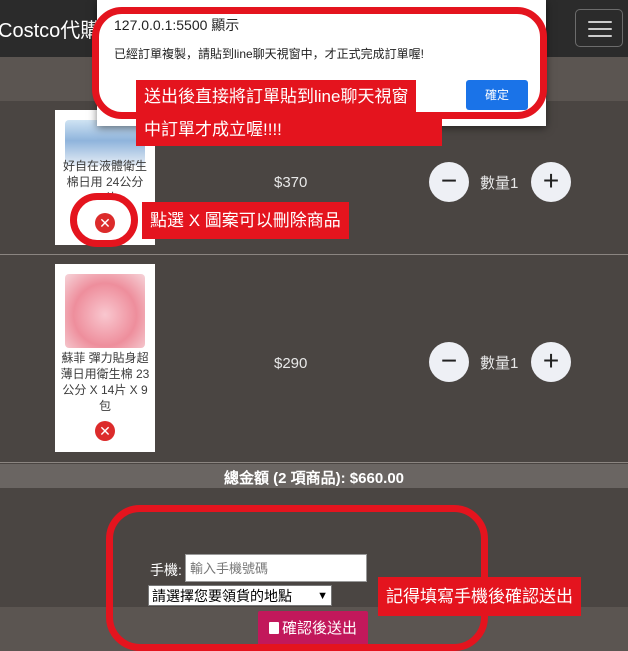 The image size is (628, 651). What do you see at coordinates (276, 97) in the screenshot?
I see `annotation-alert-note-1: 送出後直接將訂單貼到line聊天視窗` at bounding box center [276, 97].